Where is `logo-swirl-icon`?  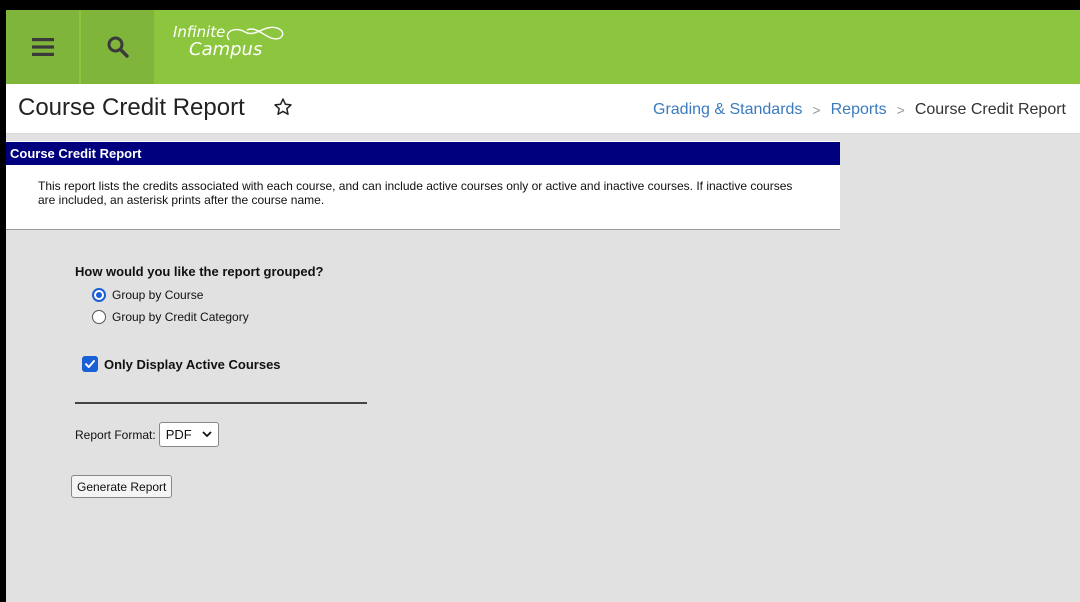
logo-swirl-icon is located at coordinates (255, 33).